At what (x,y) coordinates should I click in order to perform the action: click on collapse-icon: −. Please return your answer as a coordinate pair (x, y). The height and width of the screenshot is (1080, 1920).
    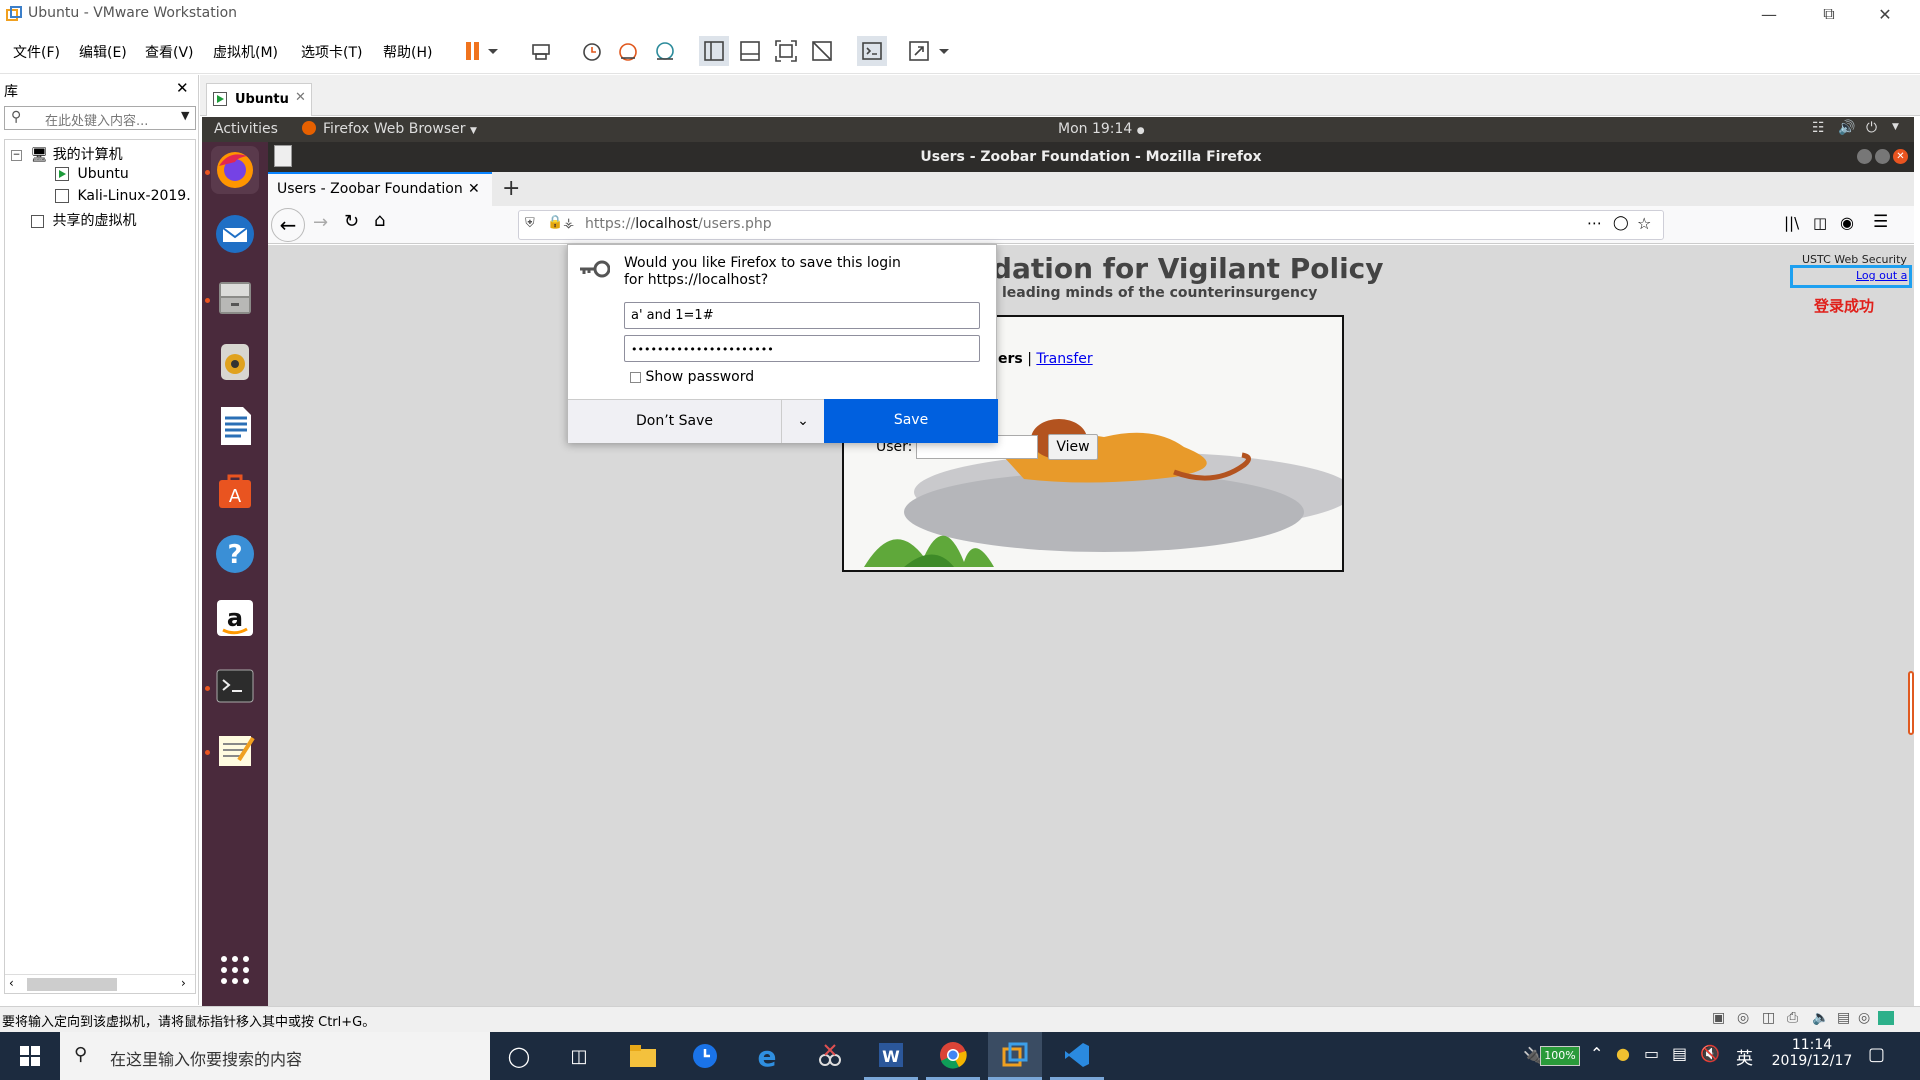
    Looking at the image, I should click on (16, 155).